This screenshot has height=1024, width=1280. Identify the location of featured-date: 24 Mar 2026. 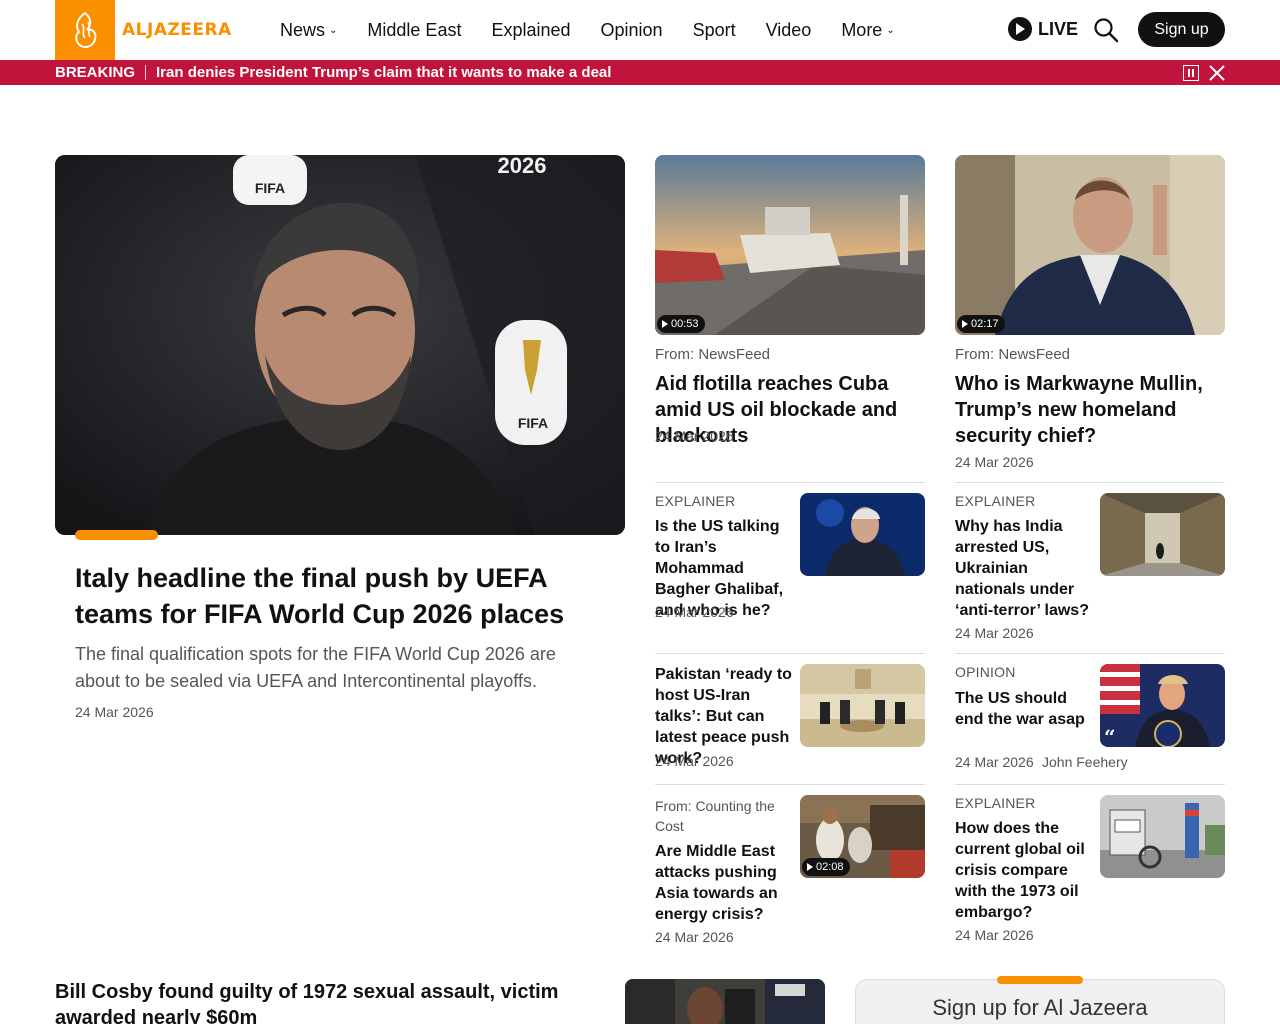
(114, 712).